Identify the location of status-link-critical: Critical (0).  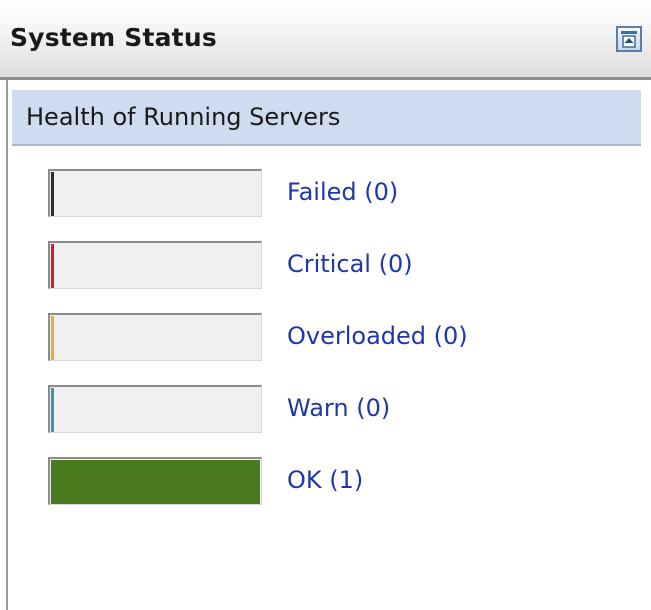
(350, 264).